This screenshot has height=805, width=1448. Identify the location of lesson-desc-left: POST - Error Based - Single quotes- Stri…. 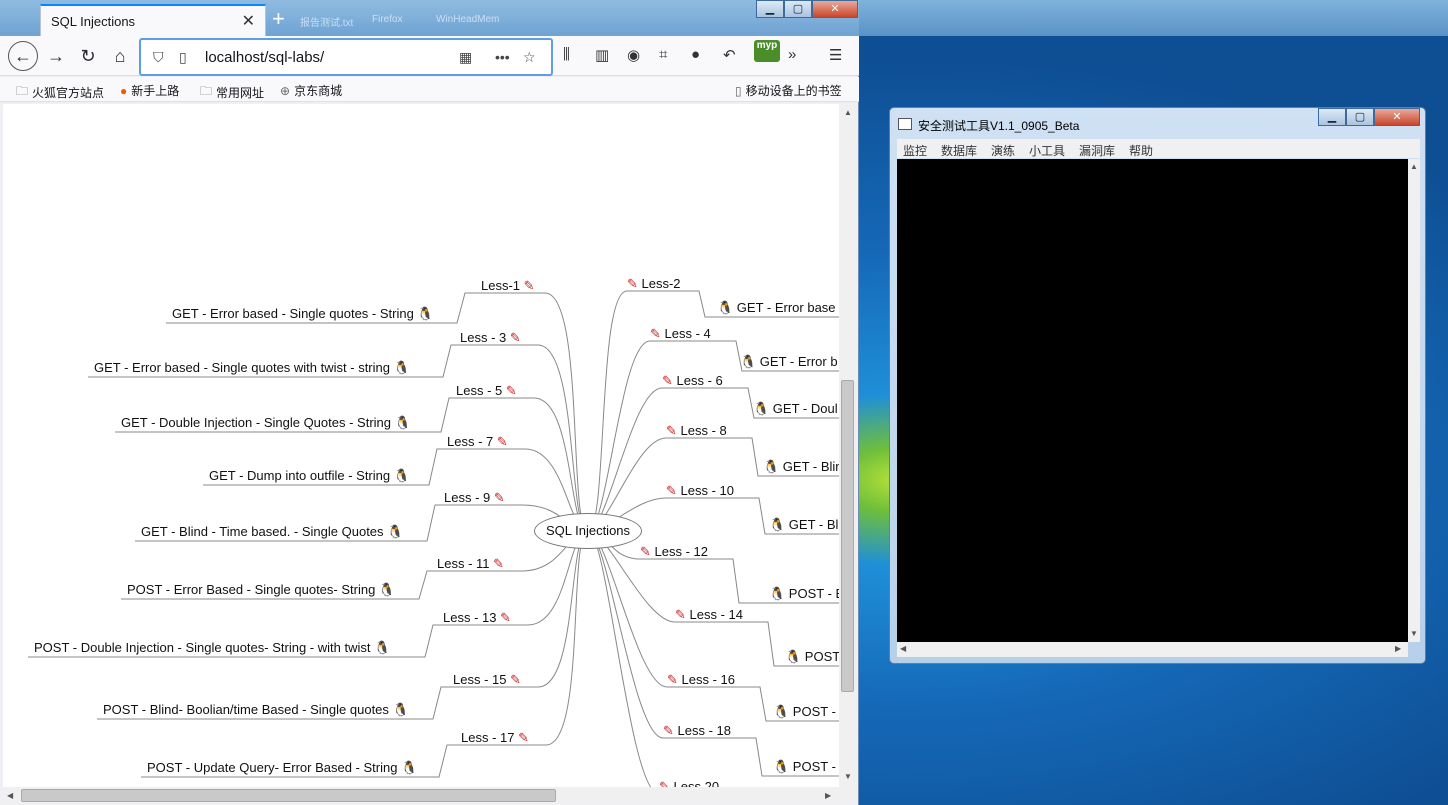
(261, 590).